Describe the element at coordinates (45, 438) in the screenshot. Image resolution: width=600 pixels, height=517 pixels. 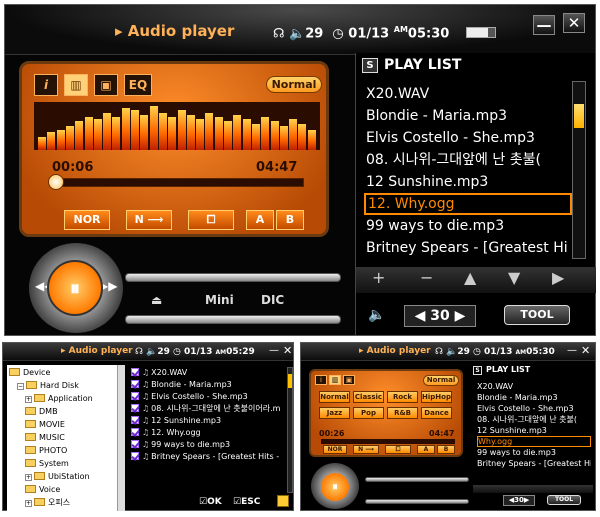
I see `tree-node: MUSIC` at that location.